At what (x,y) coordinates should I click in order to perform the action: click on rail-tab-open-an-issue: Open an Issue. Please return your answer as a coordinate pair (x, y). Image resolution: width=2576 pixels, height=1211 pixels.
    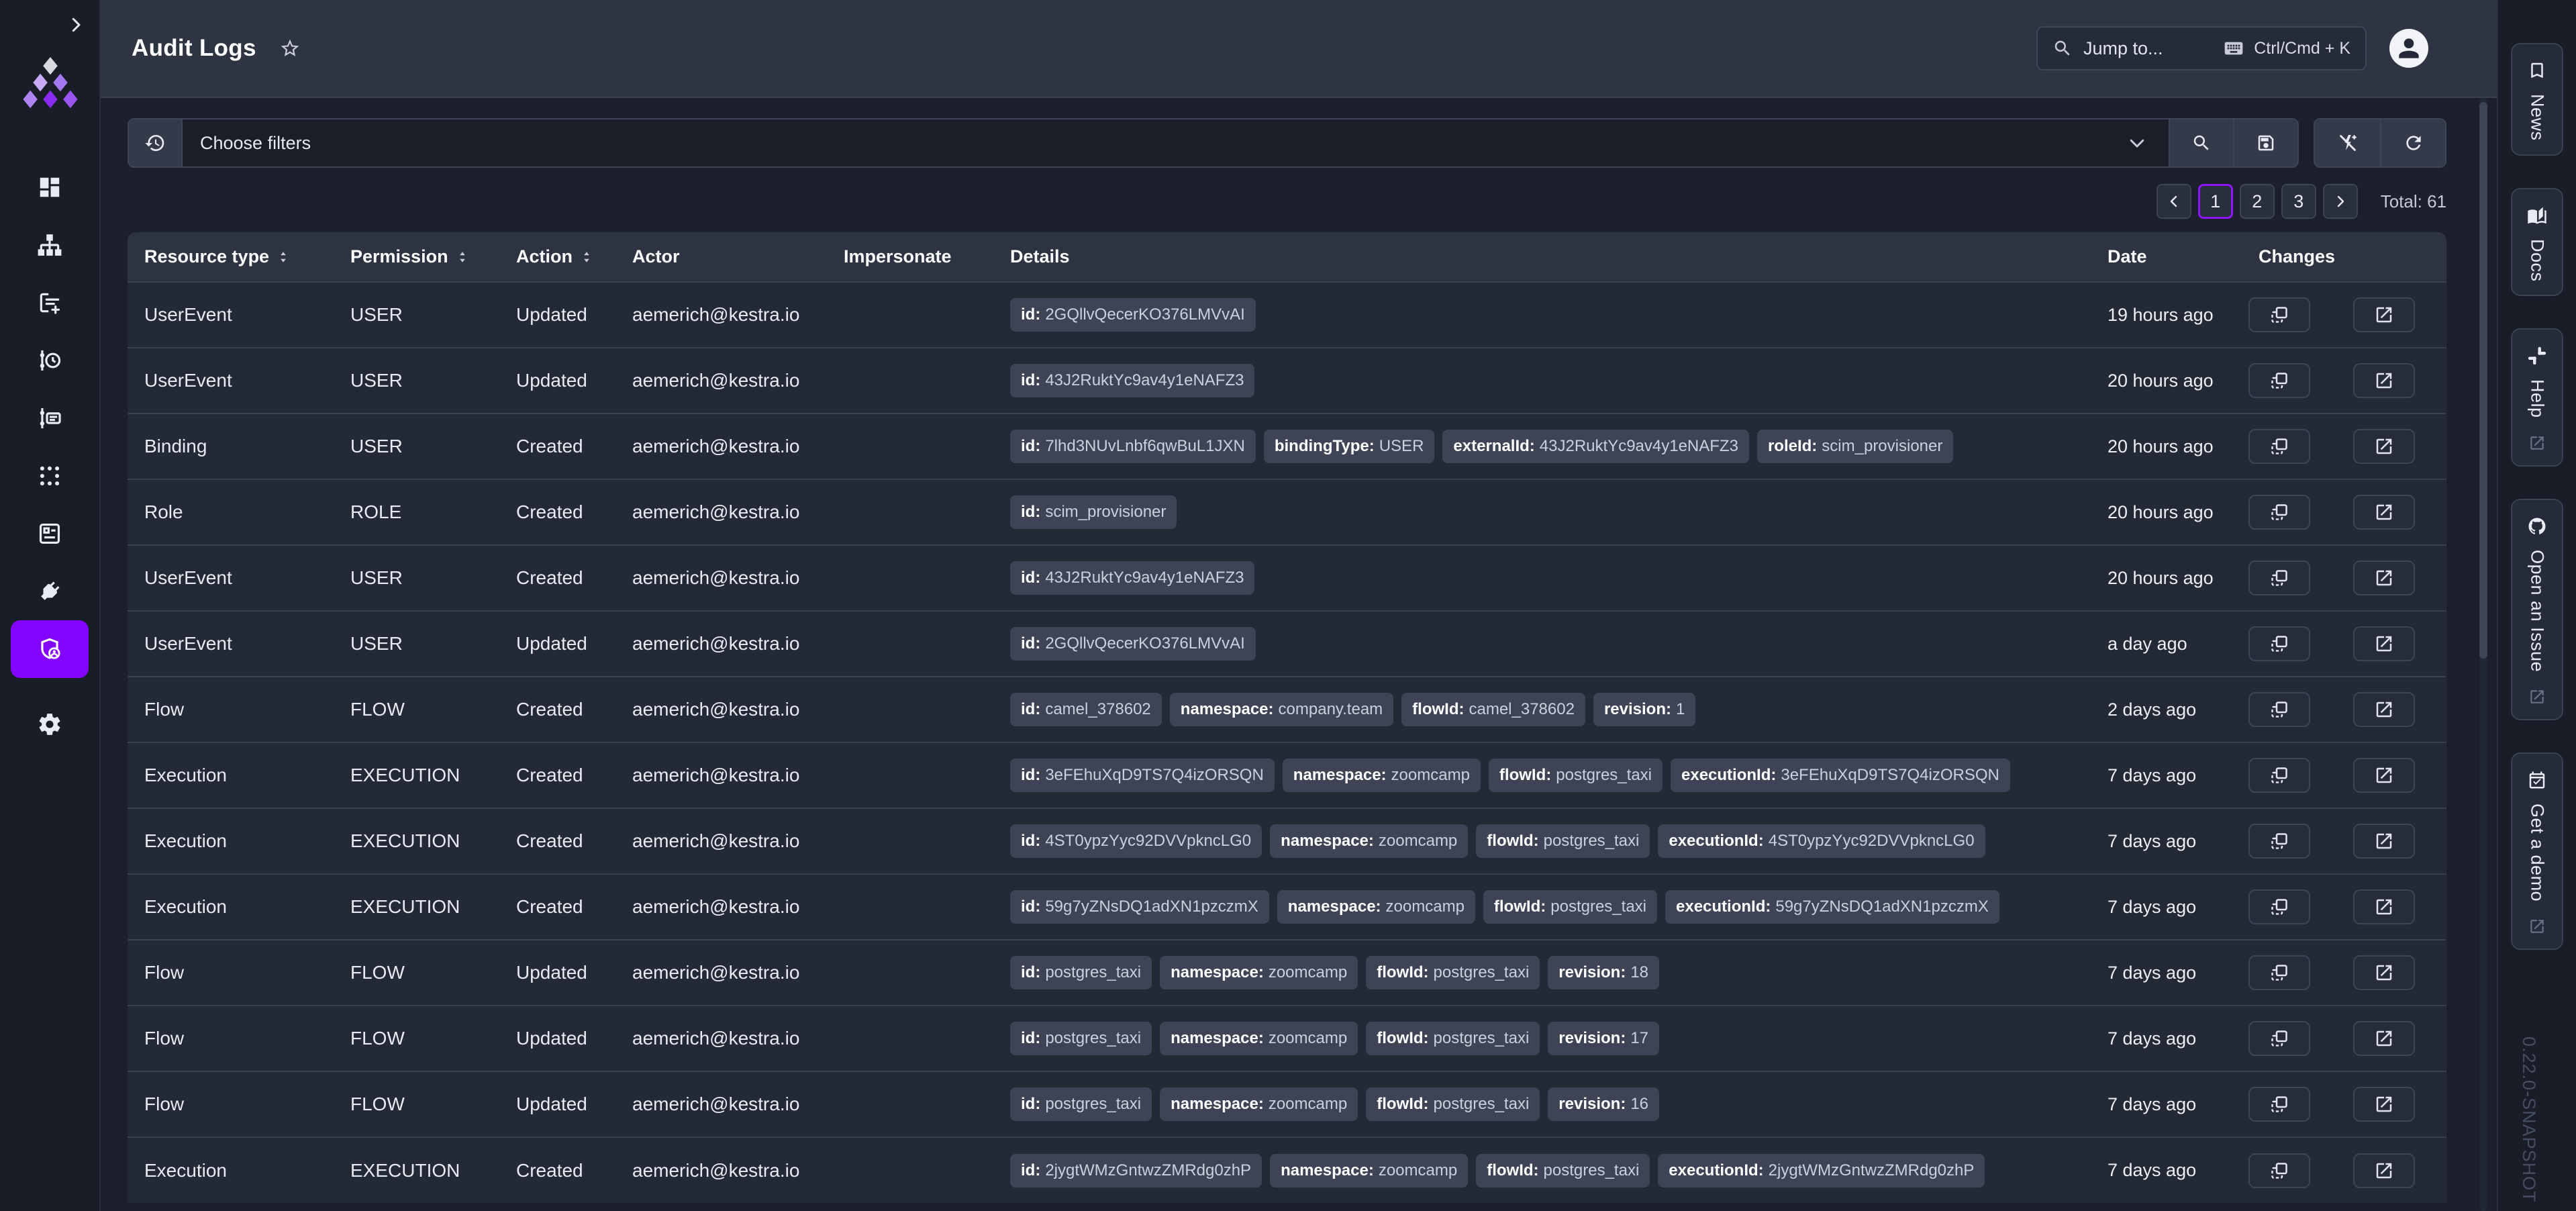
    Looking at the image, I should click on (2537, 609).